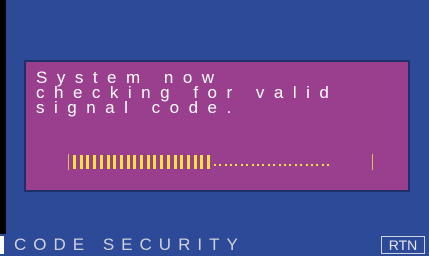  I want to click on status-line-3: signal code., so click(138, 107).